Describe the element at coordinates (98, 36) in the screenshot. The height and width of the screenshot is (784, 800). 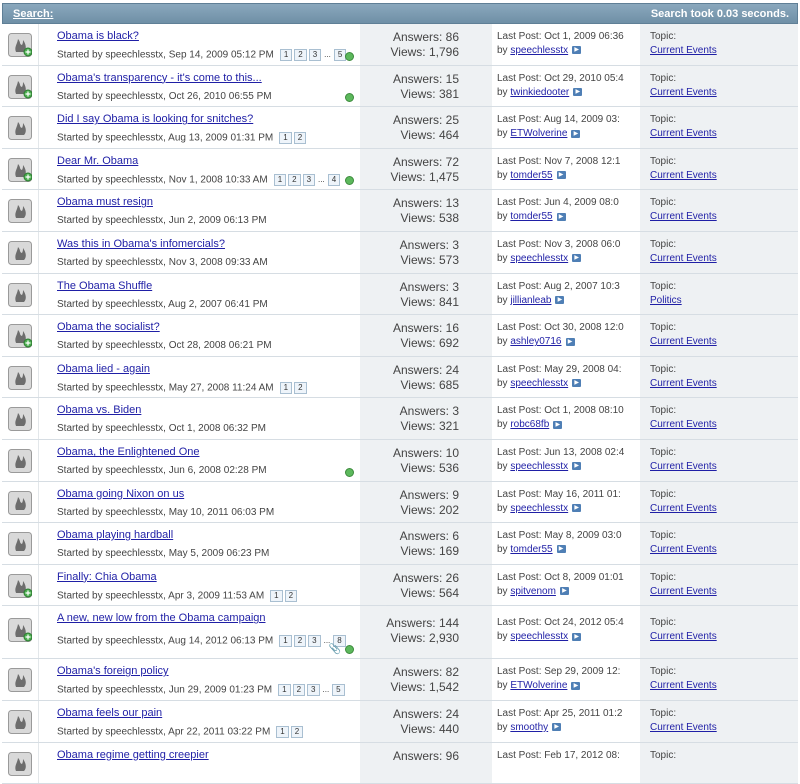
I see `thread-title-link: Obama is black?` at that location.